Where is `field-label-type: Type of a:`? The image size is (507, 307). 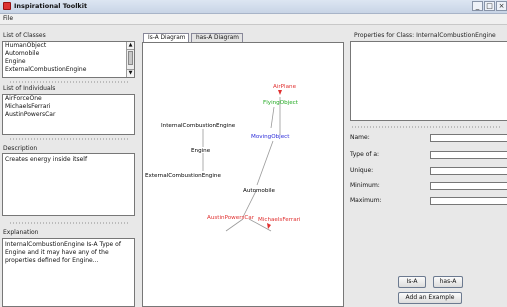
field-label-type: Type of a: is located at coordinates (365, 154).